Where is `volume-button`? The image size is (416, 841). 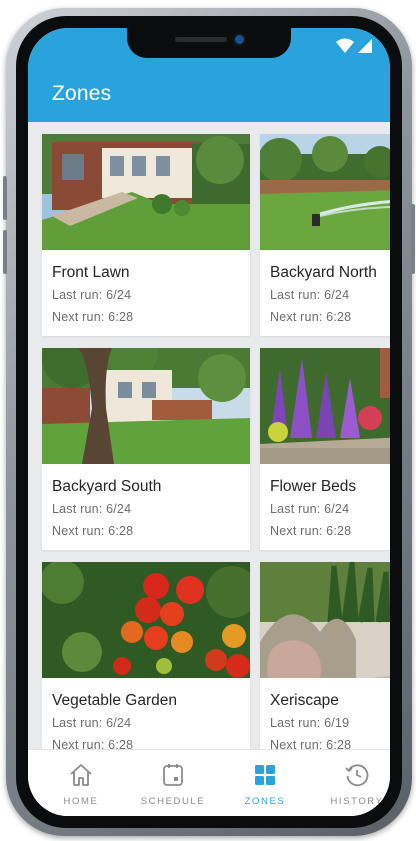 volume-button is located at coordinates (5, 198).